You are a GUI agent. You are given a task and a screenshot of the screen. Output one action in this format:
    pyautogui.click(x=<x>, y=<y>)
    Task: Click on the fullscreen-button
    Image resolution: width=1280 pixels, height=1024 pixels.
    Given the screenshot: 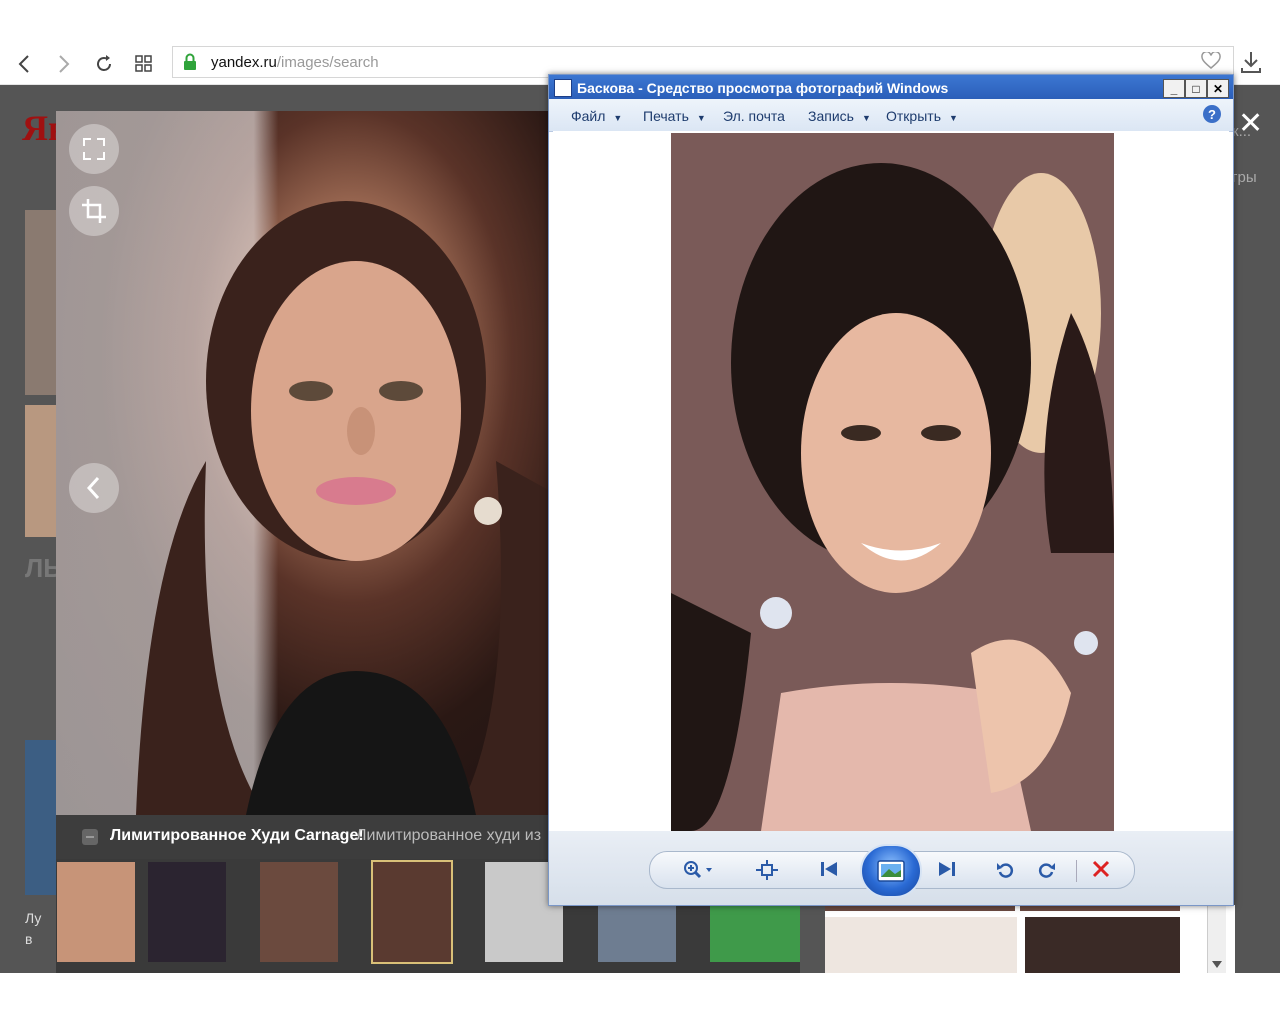 What is the action you would take?
    pyautogui.click(x=94, y=149)
    